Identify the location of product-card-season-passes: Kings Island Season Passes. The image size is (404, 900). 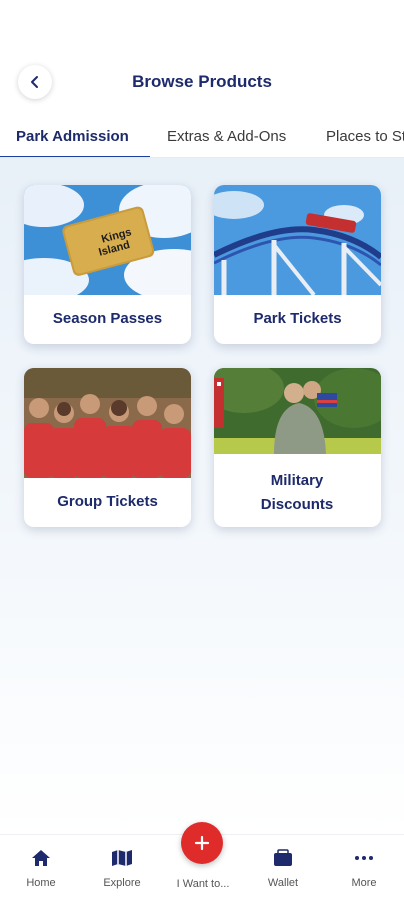
(107, 264).